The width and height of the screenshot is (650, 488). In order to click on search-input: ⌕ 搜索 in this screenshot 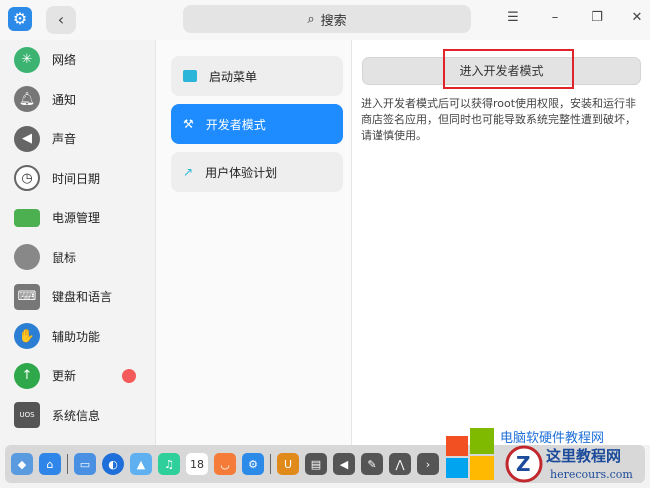, I will do `click(327, 19)`.